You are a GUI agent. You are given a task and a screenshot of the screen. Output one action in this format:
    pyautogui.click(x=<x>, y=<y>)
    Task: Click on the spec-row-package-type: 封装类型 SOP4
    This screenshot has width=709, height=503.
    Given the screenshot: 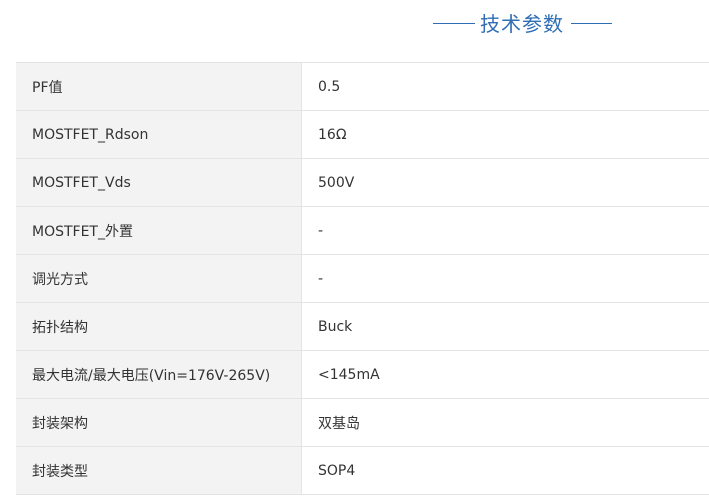 What is the action you would take?
    pyautogui.click(x=362, y=470)
    